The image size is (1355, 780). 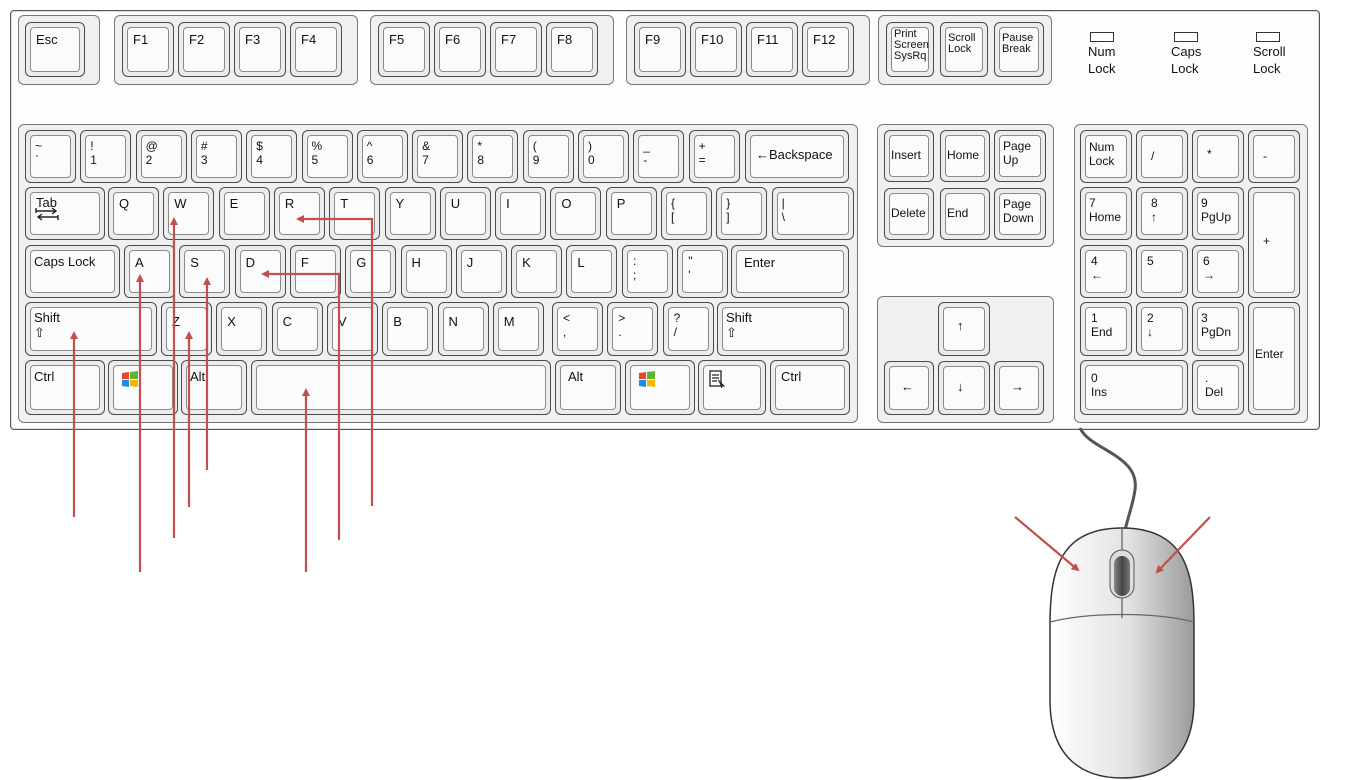 I want to click on key-s: S, so click(x=205, y=271).